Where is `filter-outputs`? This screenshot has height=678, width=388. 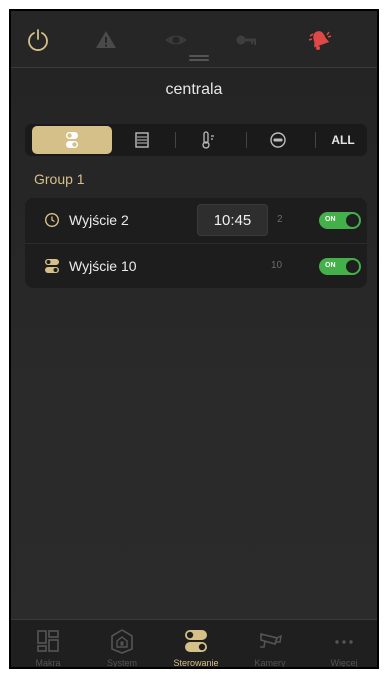
filter-outputs is located at coordinates (72, 140).